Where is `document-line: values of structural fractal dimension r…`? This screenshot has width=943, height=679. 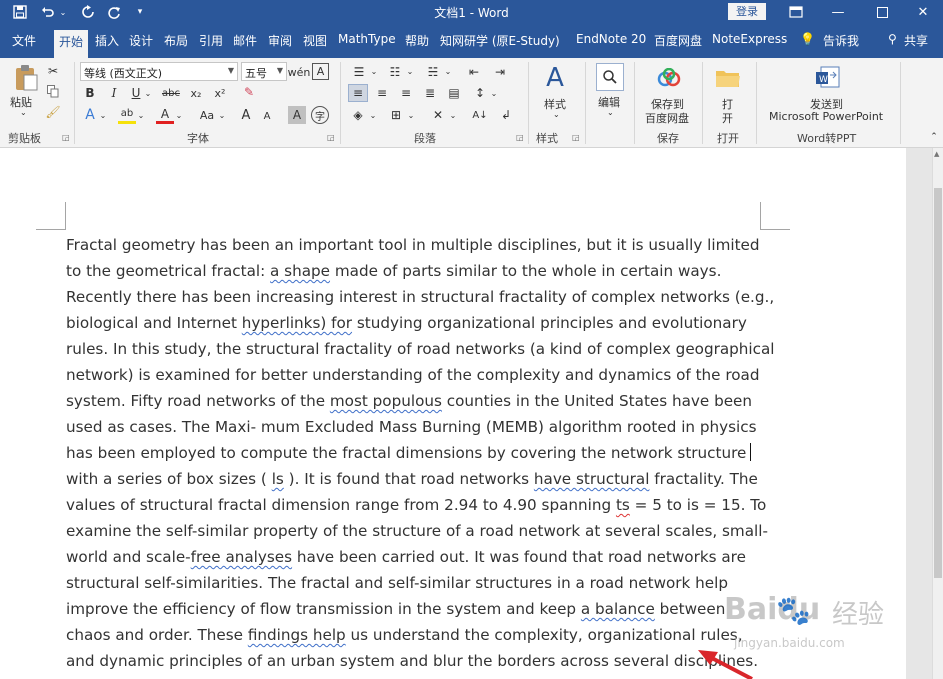
document-line: values of structural fractal dimension r… is located at coordinates (416, 505).